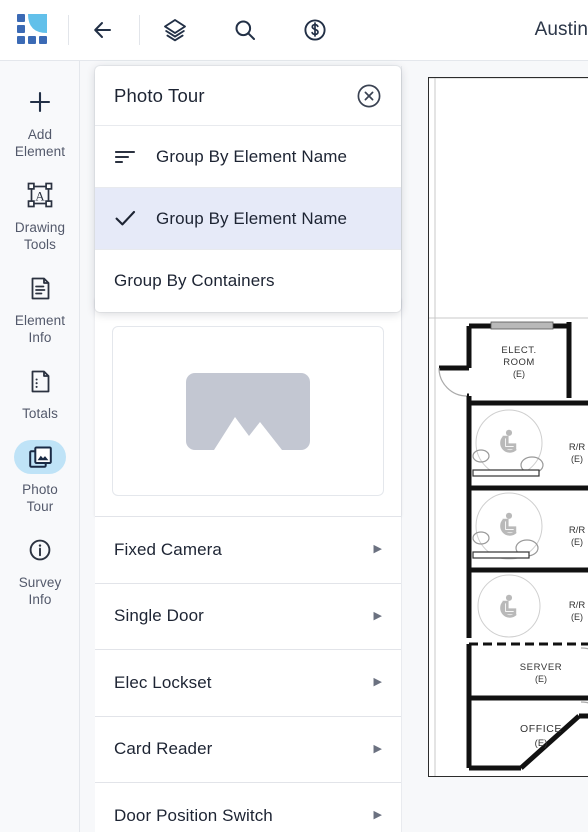  I want to click on photo-preview-block, so click(248, 407).